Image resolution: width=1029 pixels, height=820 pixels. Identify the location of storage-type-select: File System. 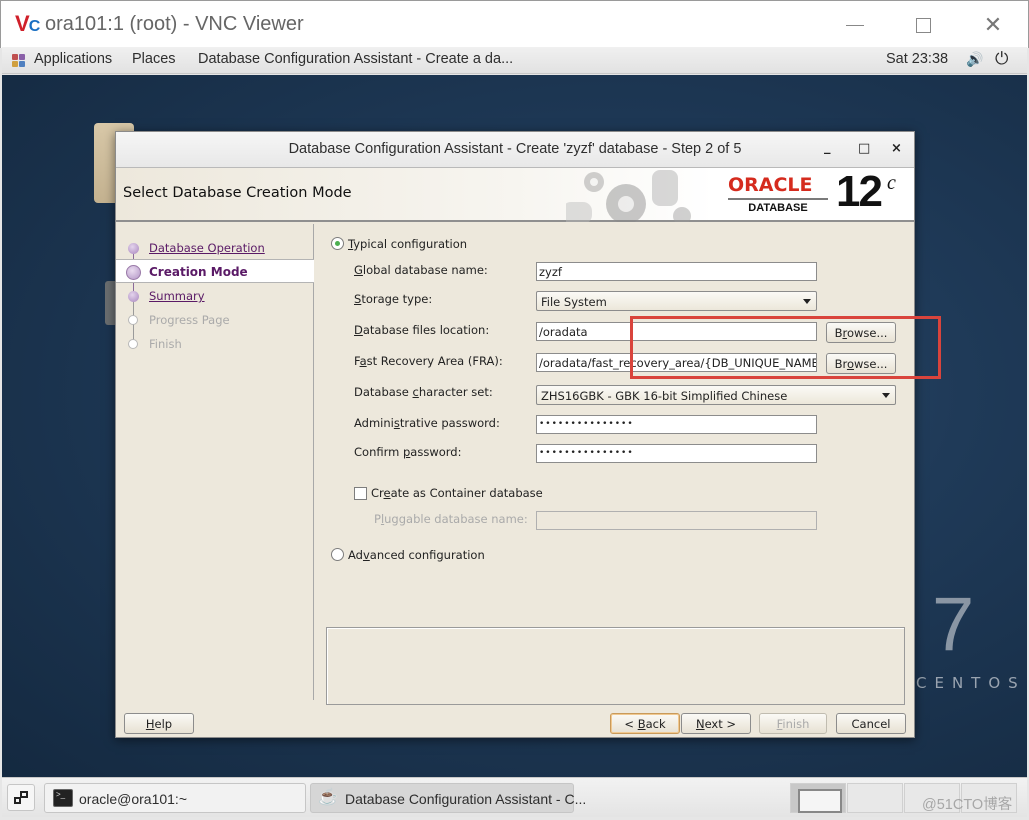
(676, 301).